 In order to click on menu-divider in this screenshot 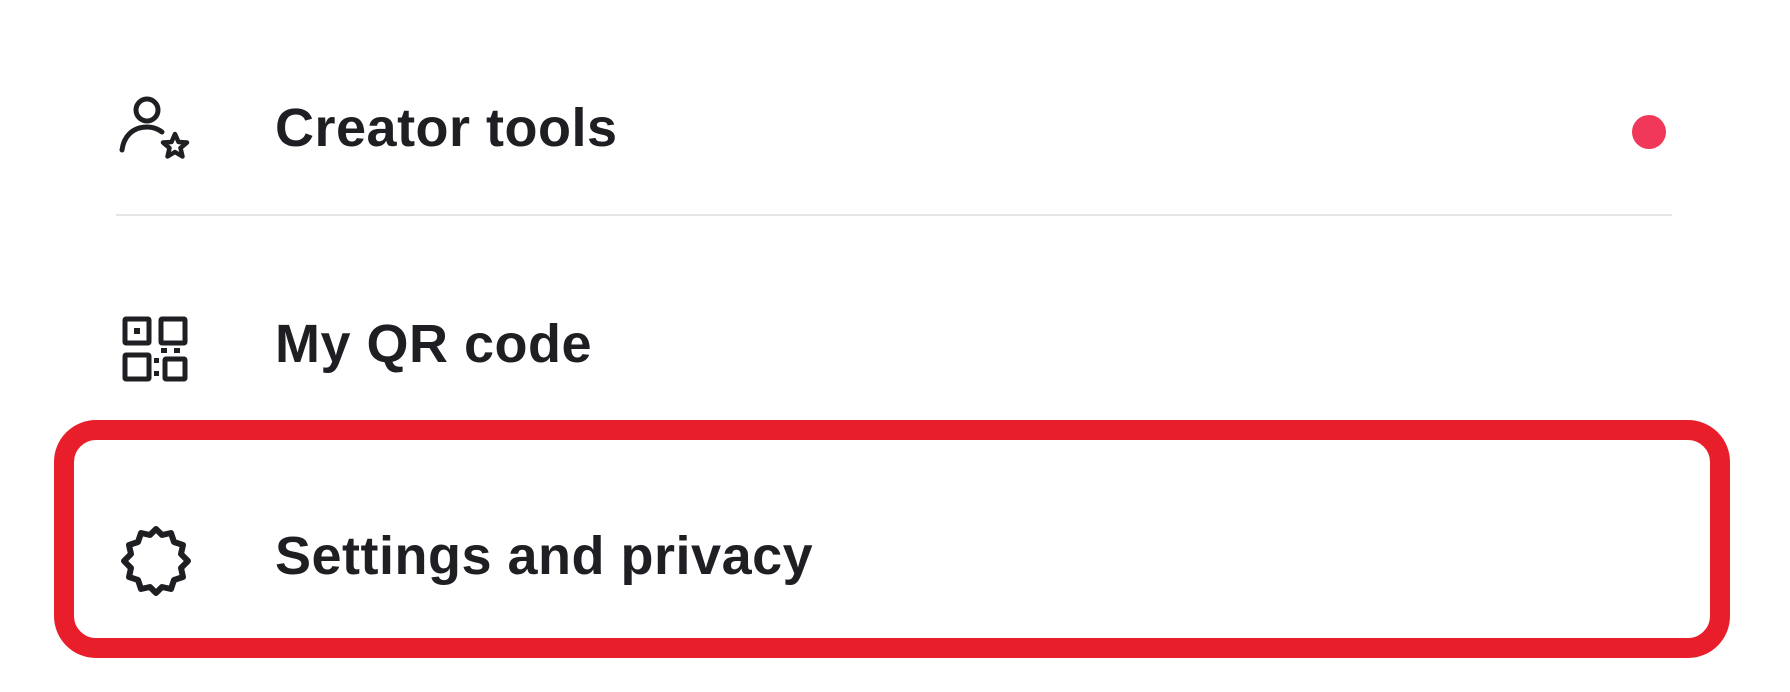, I will do `click(894, 215)`.